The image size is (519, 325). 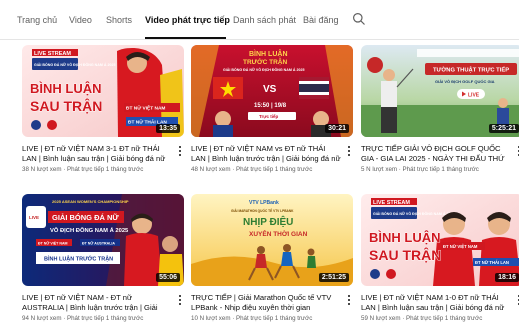 What do you see at coordinates (78, 259) in the screenshot?
I see `thumb-footer: BÌNH LUẬN TRƯỚC TRẬN` at bounding box center [78, 259].